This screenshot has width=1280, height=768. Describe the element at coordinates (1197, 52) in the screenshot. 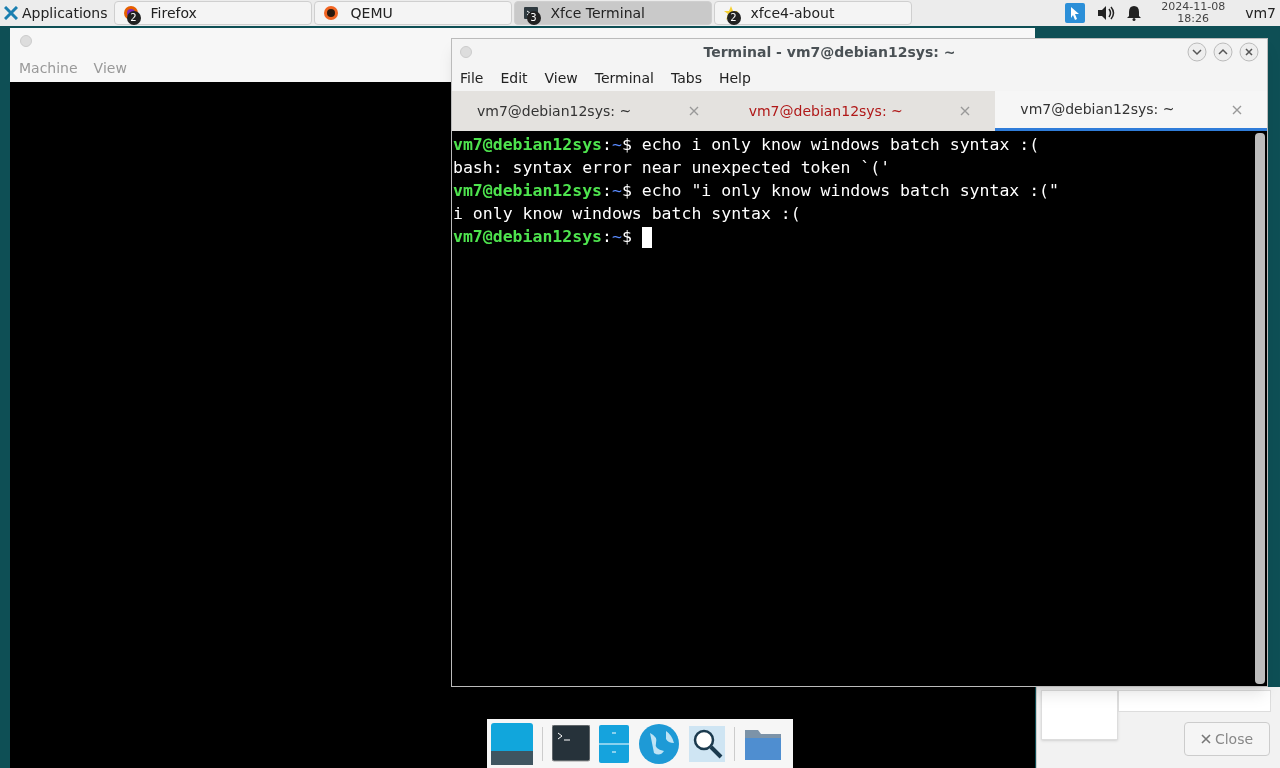

I see `minimize-button` at that location.